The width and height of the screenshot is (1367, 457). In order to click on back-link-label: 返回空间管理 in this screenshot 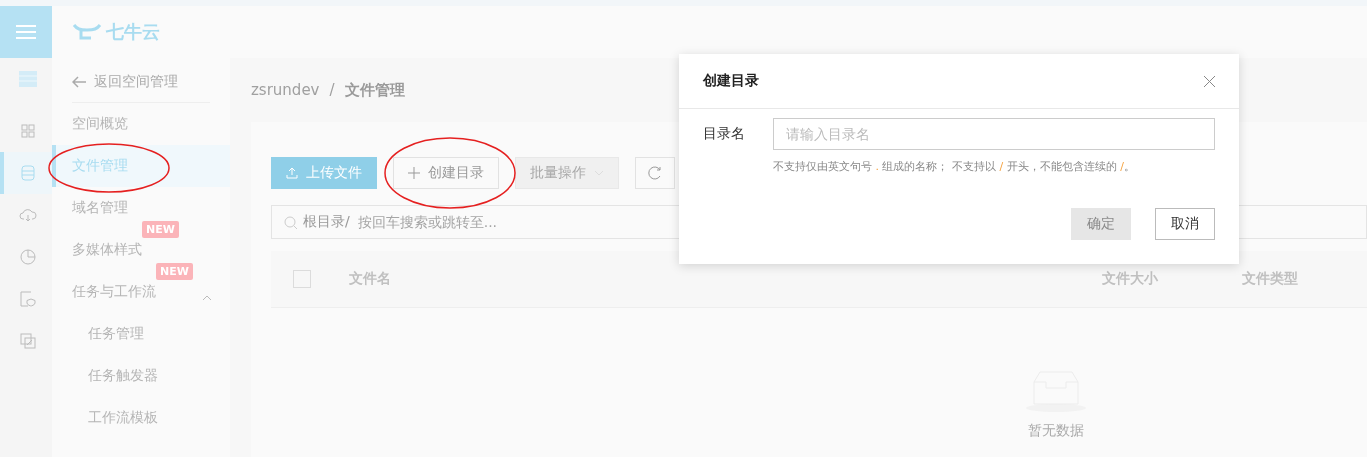, I will do `click(136, 82)`.